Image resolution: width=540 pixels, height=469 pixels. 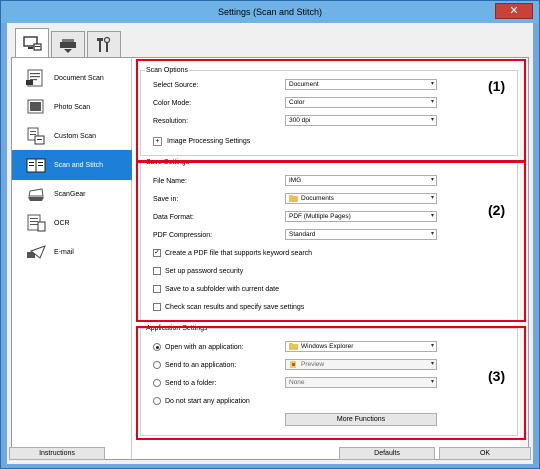 I want to click on sidebar-item-email: E-mail, so click(x=72, y=252).